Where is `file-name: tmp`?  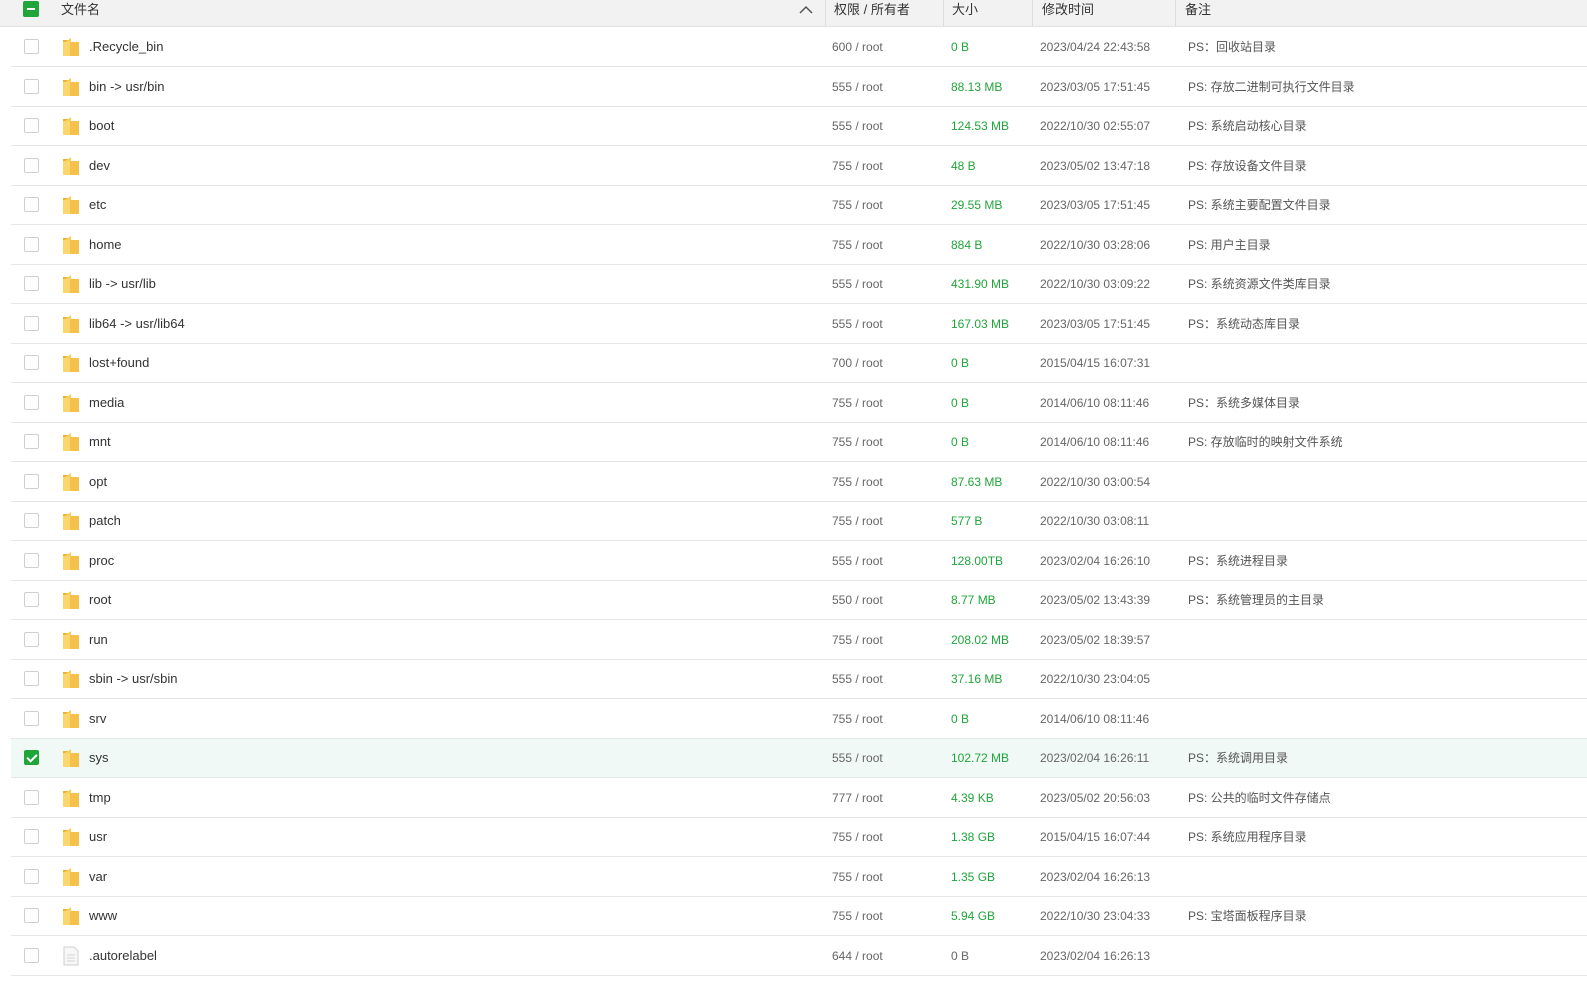 file-name: tmp is located at coordinates (100, 798).